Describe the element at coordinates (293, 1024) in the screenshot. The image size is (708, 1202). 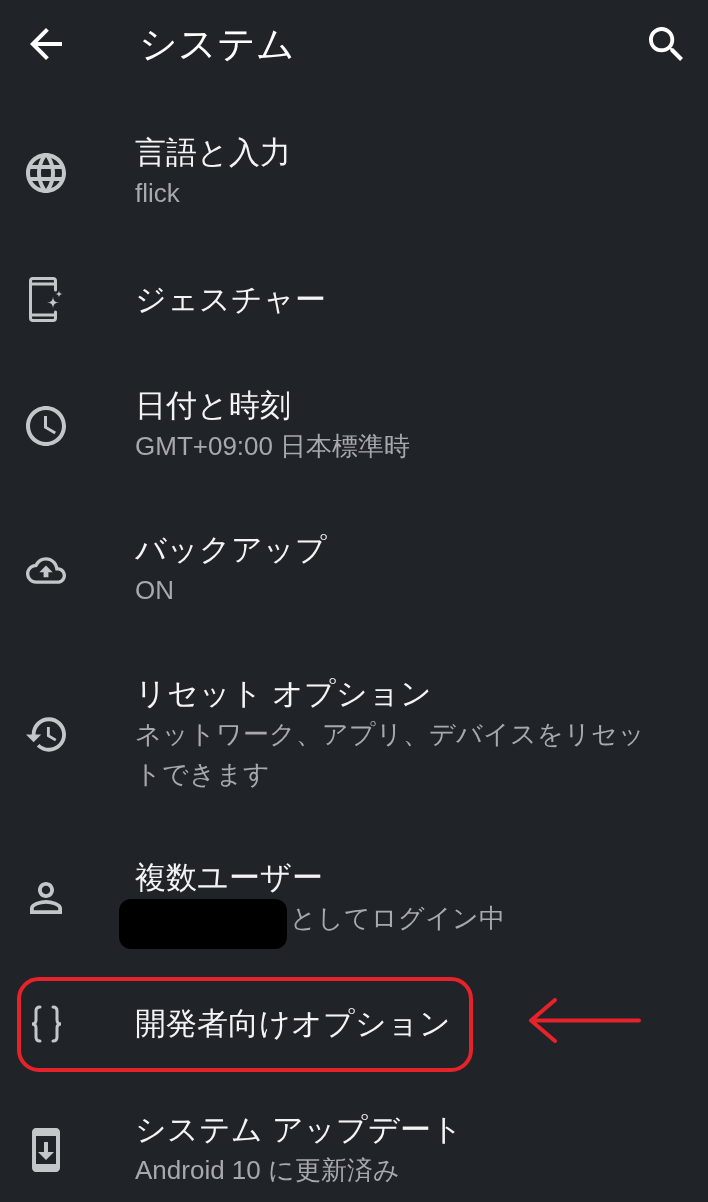
I see `setting-title: 開発者向けオプション` at that location.